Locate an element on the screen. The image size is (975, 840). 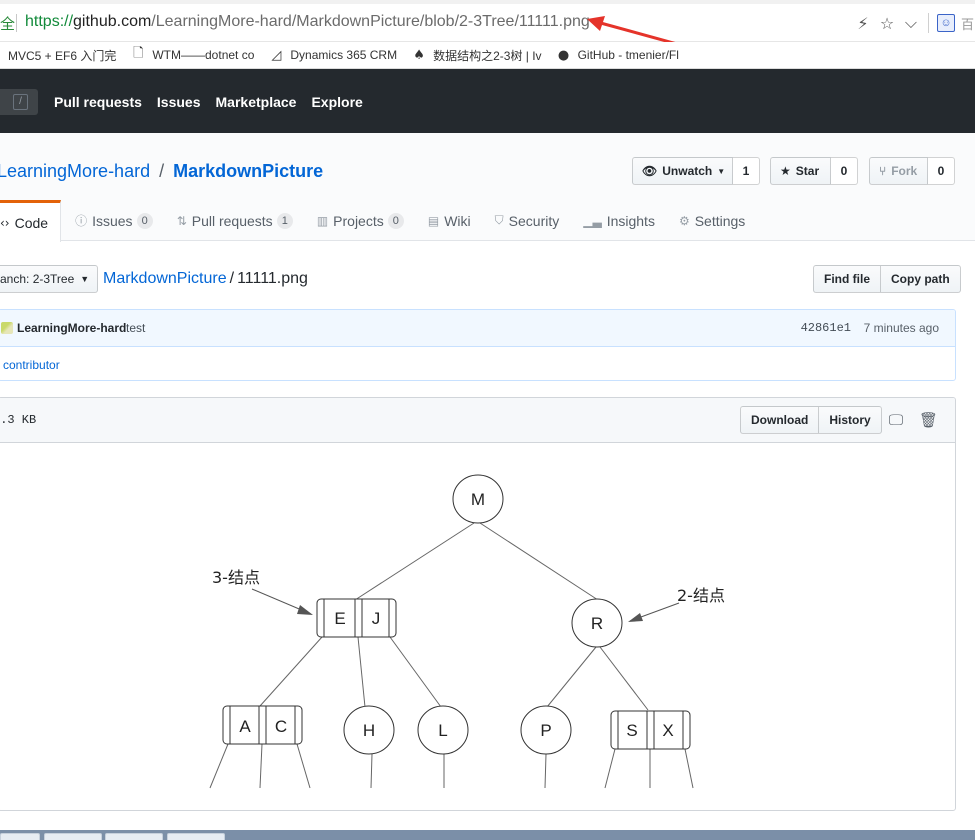
spade-icon: ♠ is located at coordinates (419, 55).